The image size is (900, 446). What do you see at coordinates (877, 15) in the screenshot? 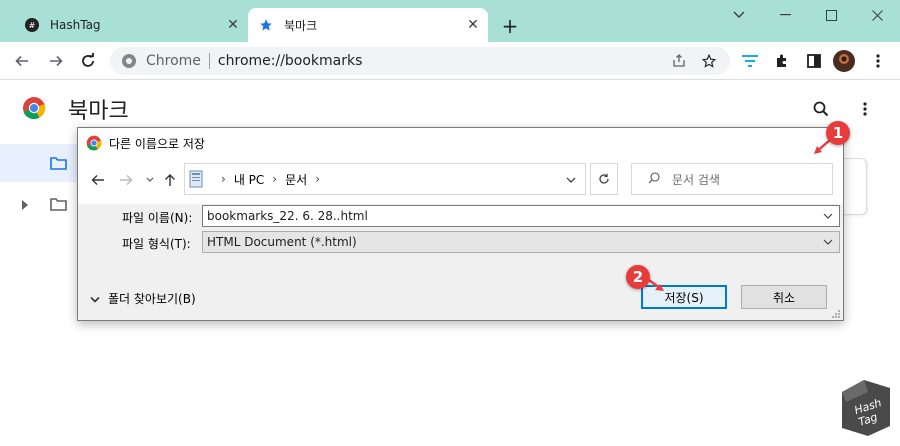
I see `close-window-button` at bounding box center [877, 15].